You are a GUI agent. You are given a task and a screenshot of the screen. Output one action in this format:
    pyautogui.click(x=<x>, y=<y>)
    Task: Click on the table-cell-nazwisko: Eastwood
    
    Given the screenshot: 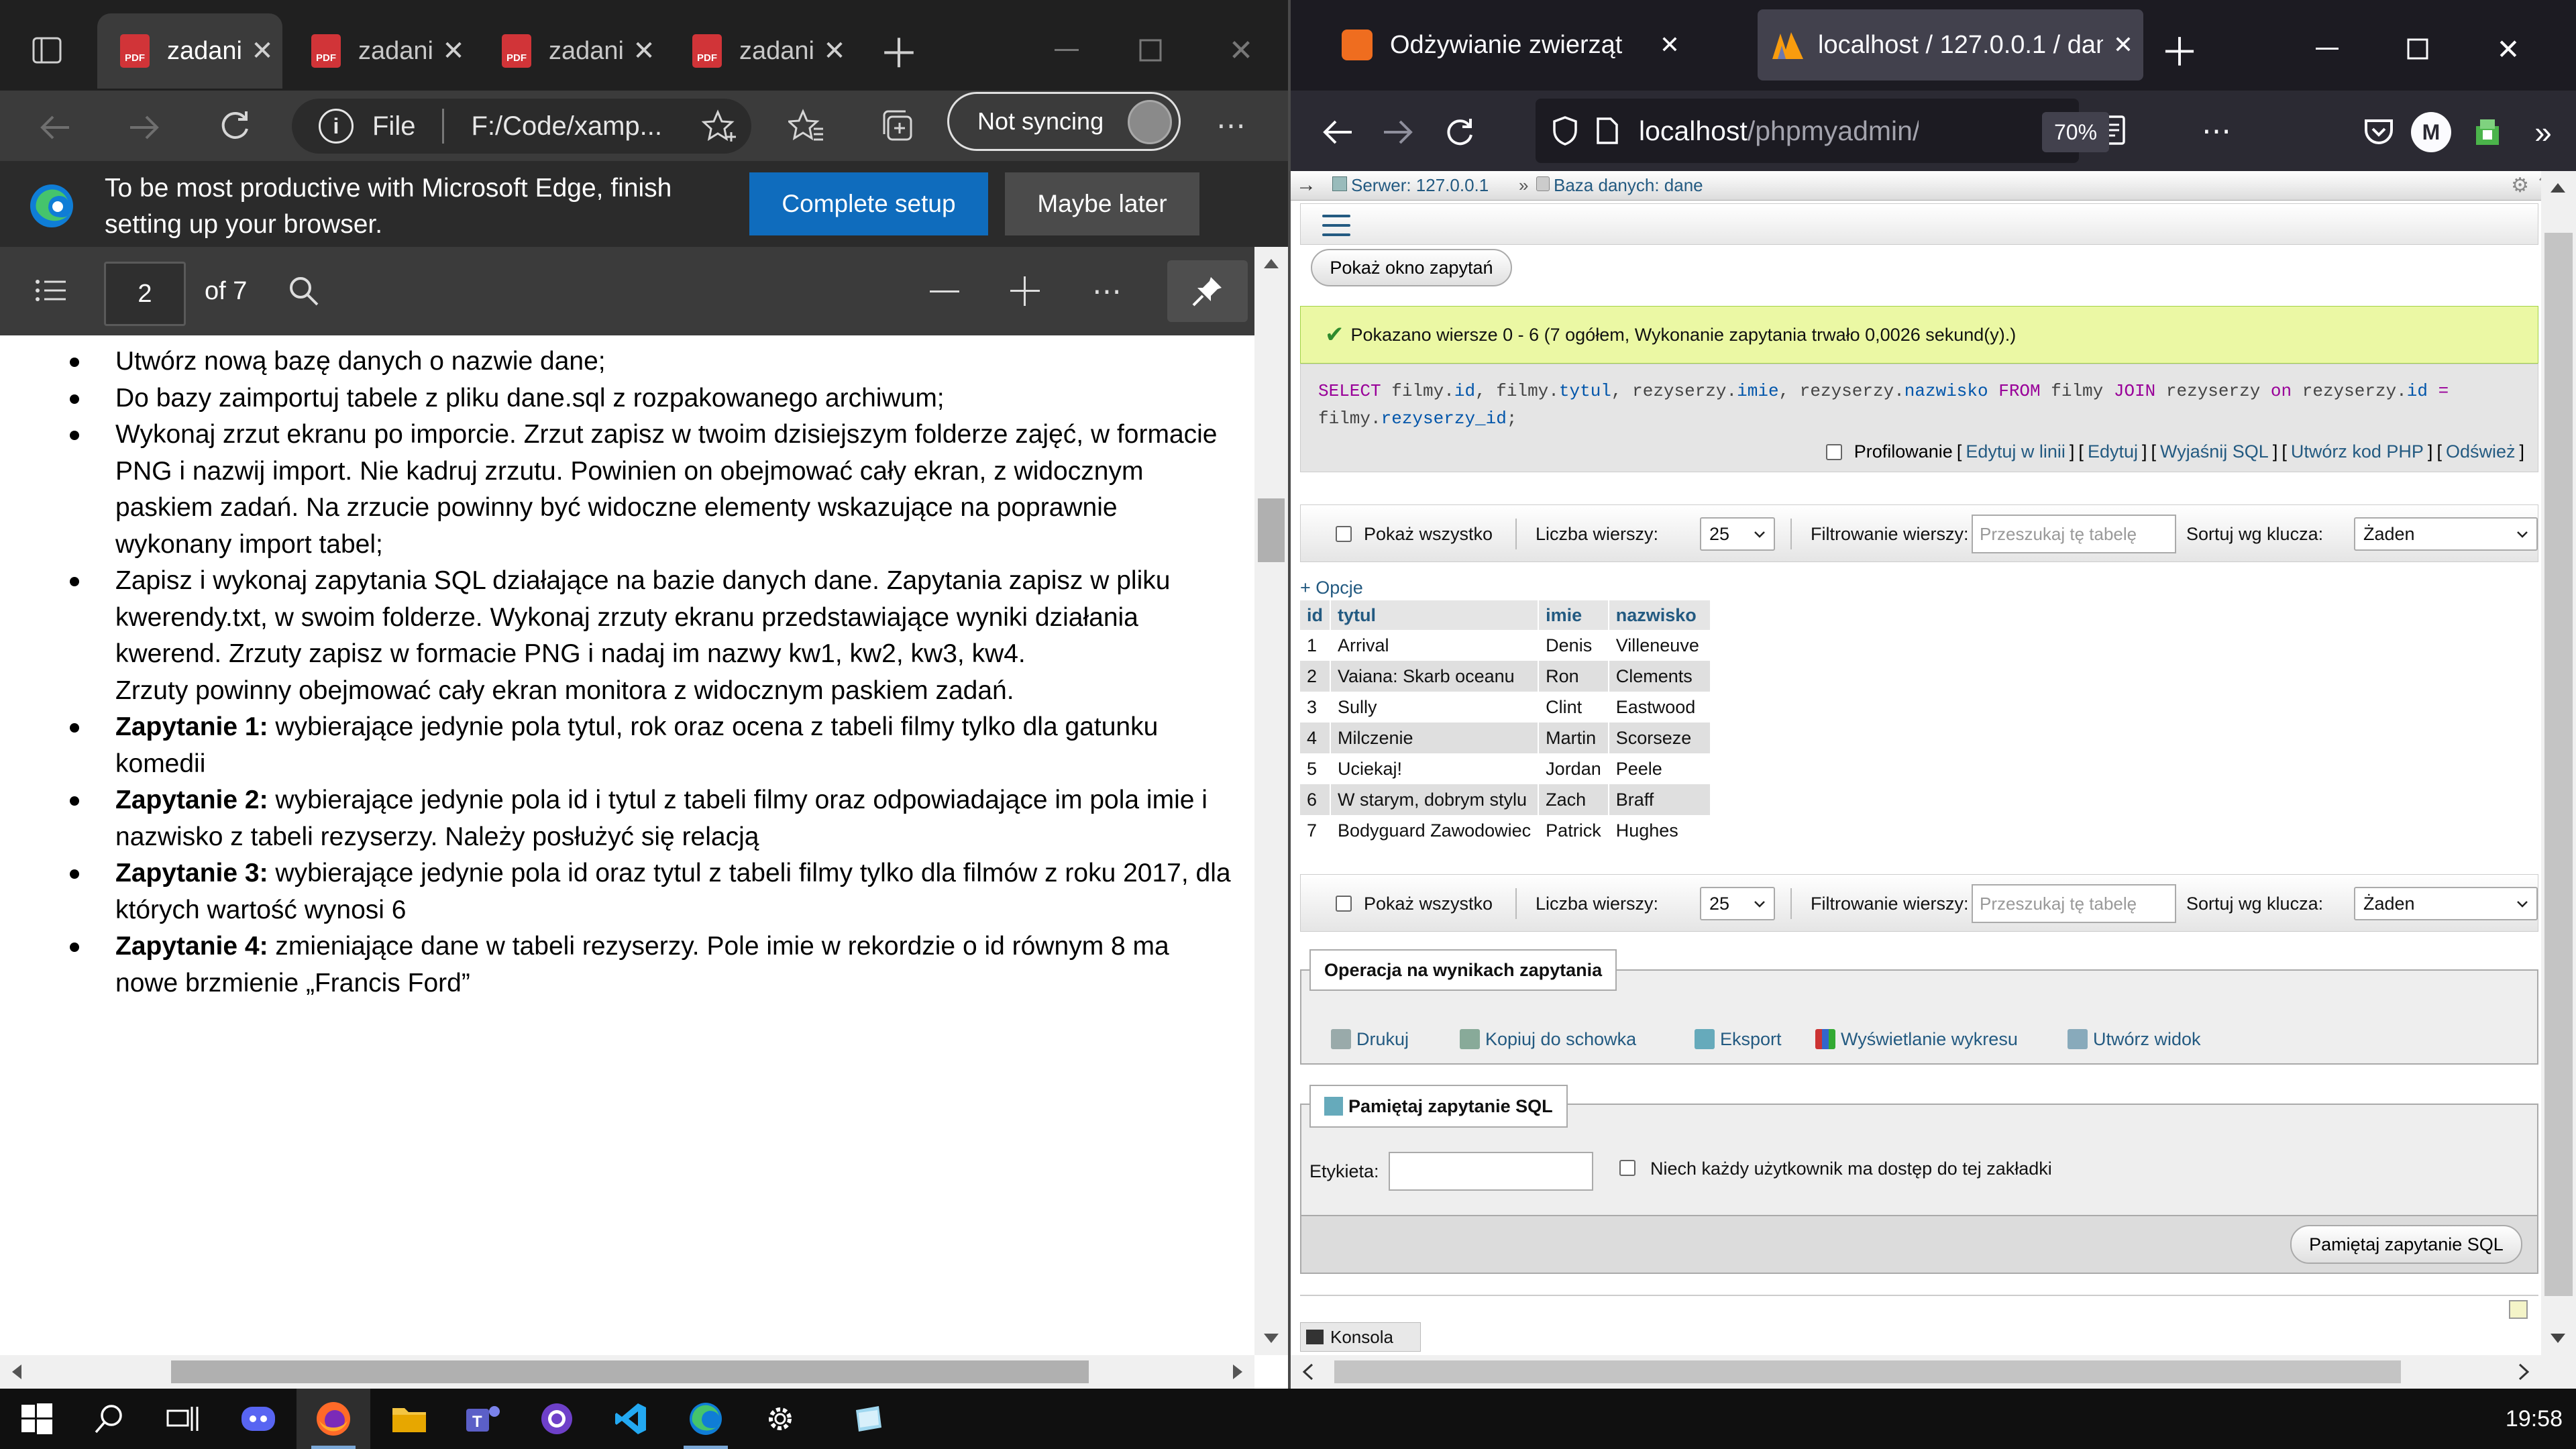 What is the action you would take?
    pyautogui.click(x=1659, y=707)
    